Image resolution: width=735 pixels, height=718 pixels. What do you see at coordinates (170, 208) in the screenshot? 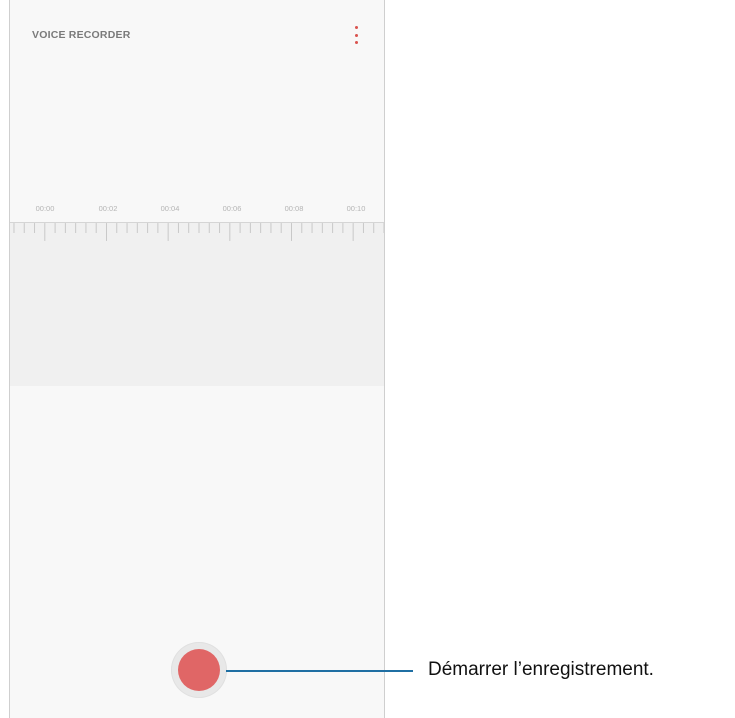
I see `time-label: 00:04` at bounding box center [170, 208].